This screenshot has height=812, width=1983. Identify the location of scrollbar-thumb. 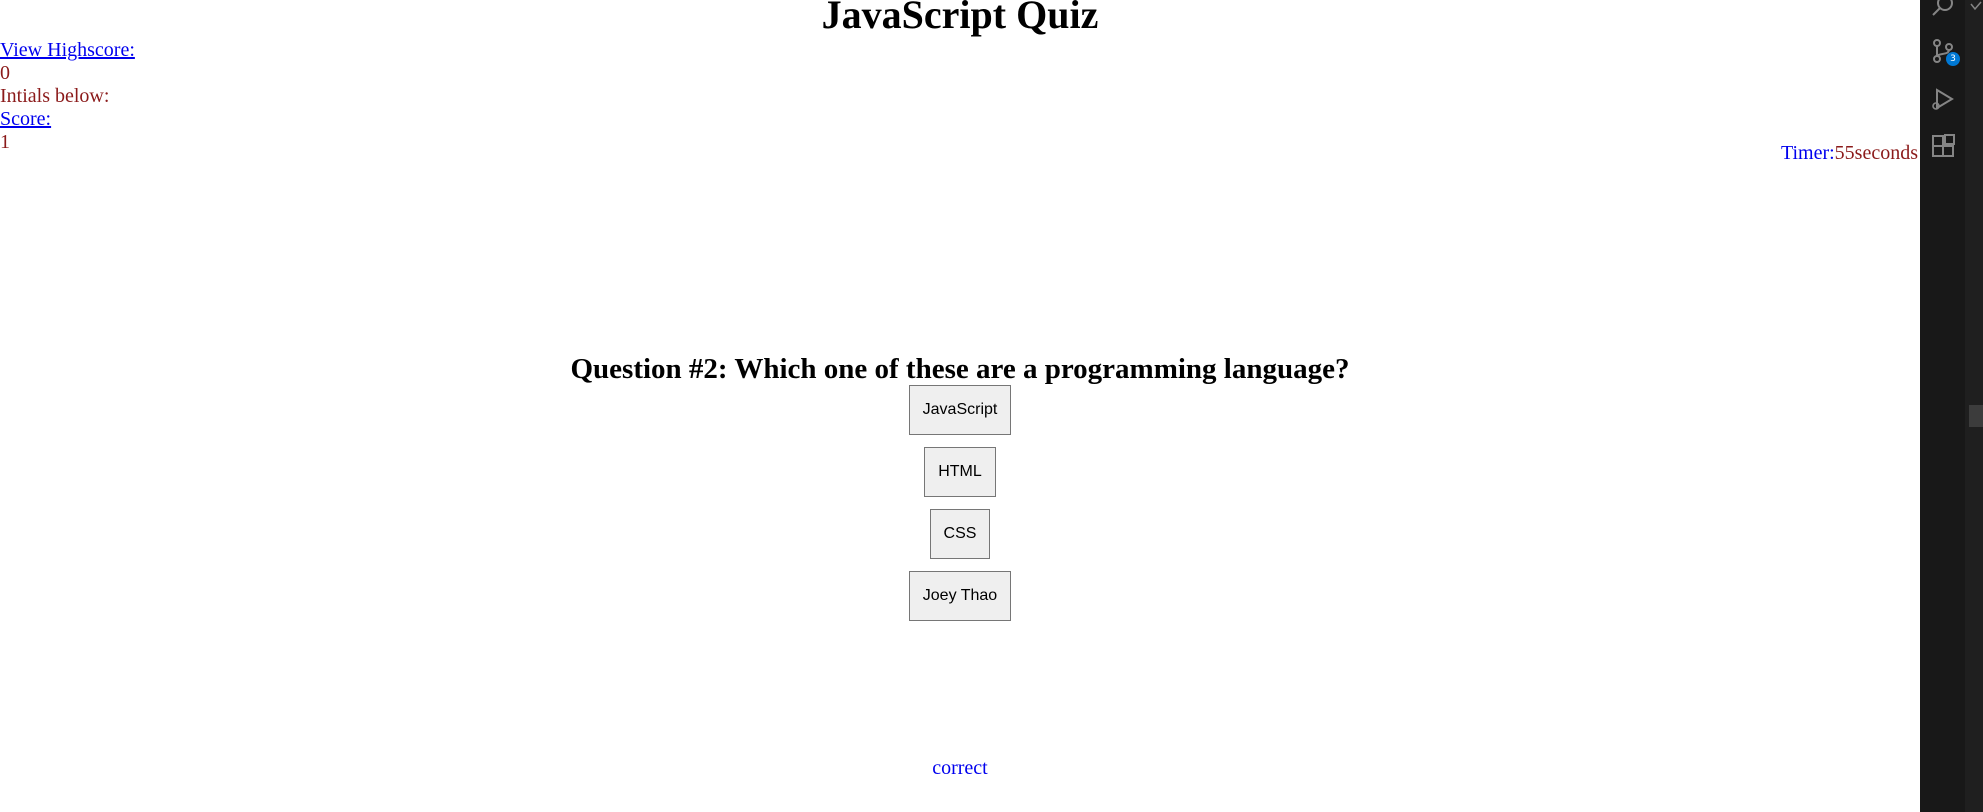
(1976, 416).